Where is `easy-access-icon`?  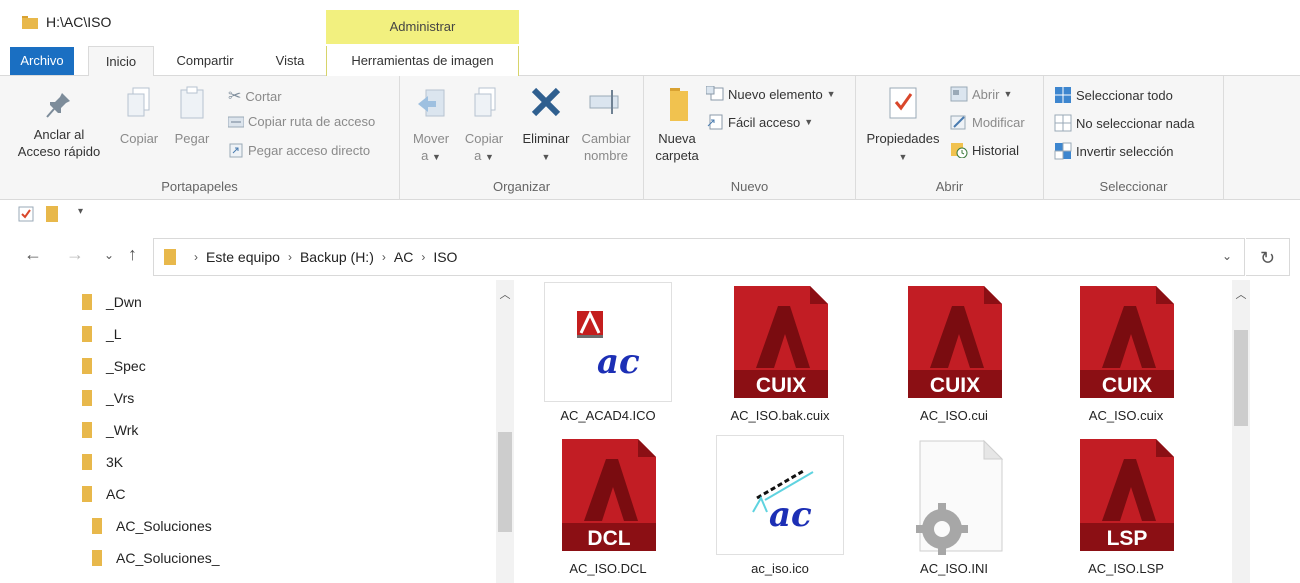
easy-access-icon is located at coordinates (715, 122).